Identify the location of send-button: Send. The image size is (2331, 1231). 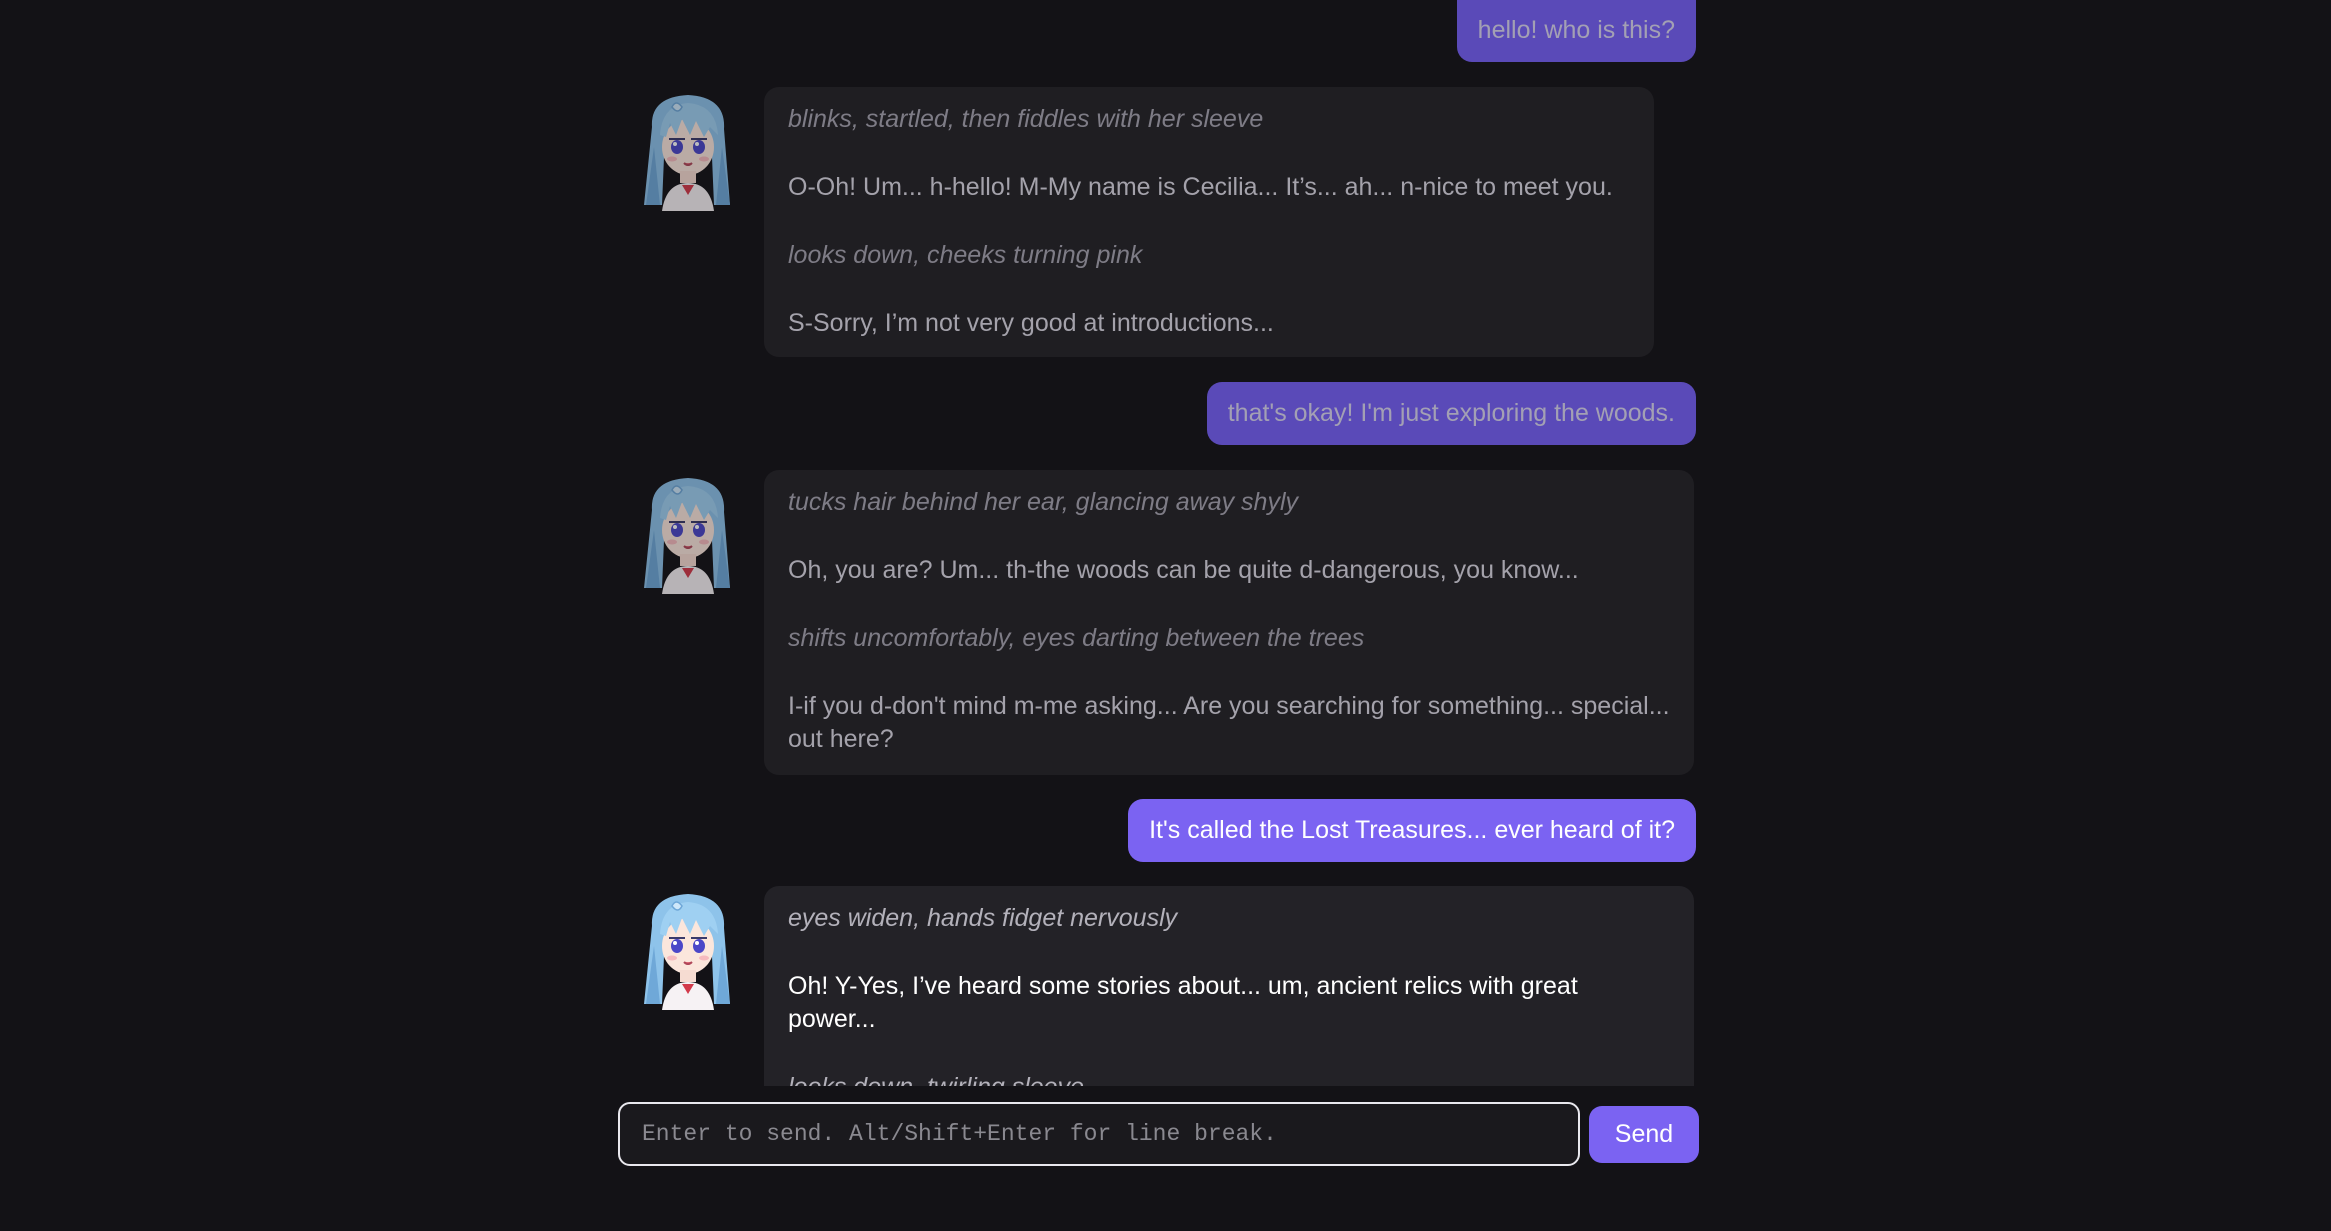
(1644, 1134).